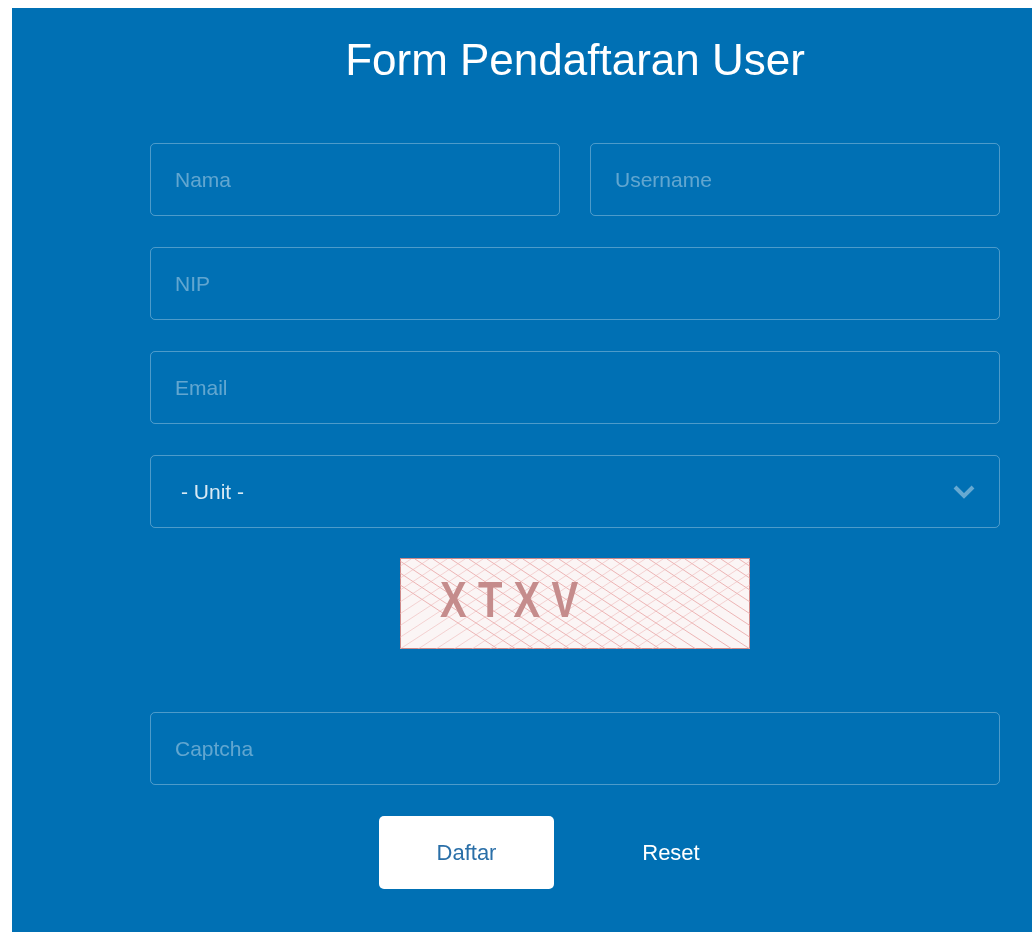 This screenshot has height=932, width=1032. I want to click on captcha-text: XTXV, so click(515, 600).